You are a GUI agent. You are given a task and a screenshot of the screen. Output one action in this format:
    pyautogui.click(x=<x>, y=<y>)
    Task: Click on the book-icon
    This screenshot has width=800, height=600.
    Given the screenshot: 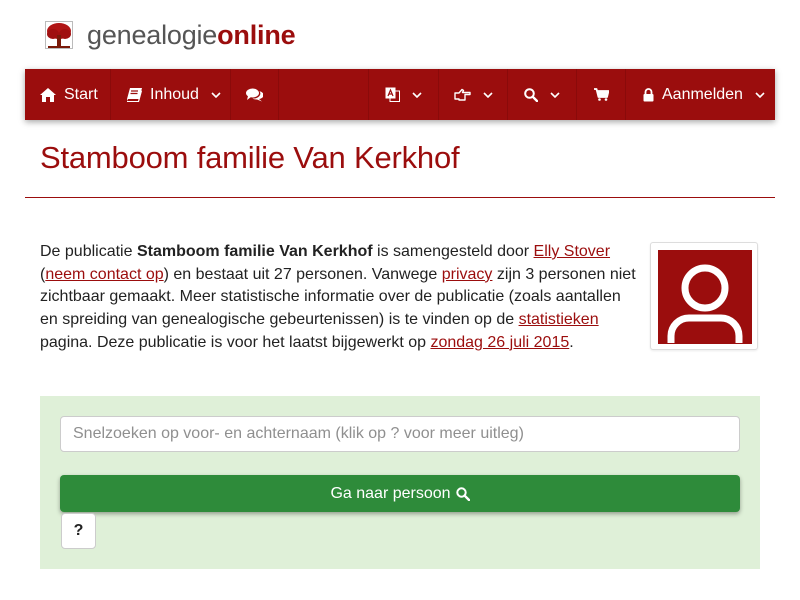 What is the action you would take?
    pyautogui.click(x=134, y=94)
    